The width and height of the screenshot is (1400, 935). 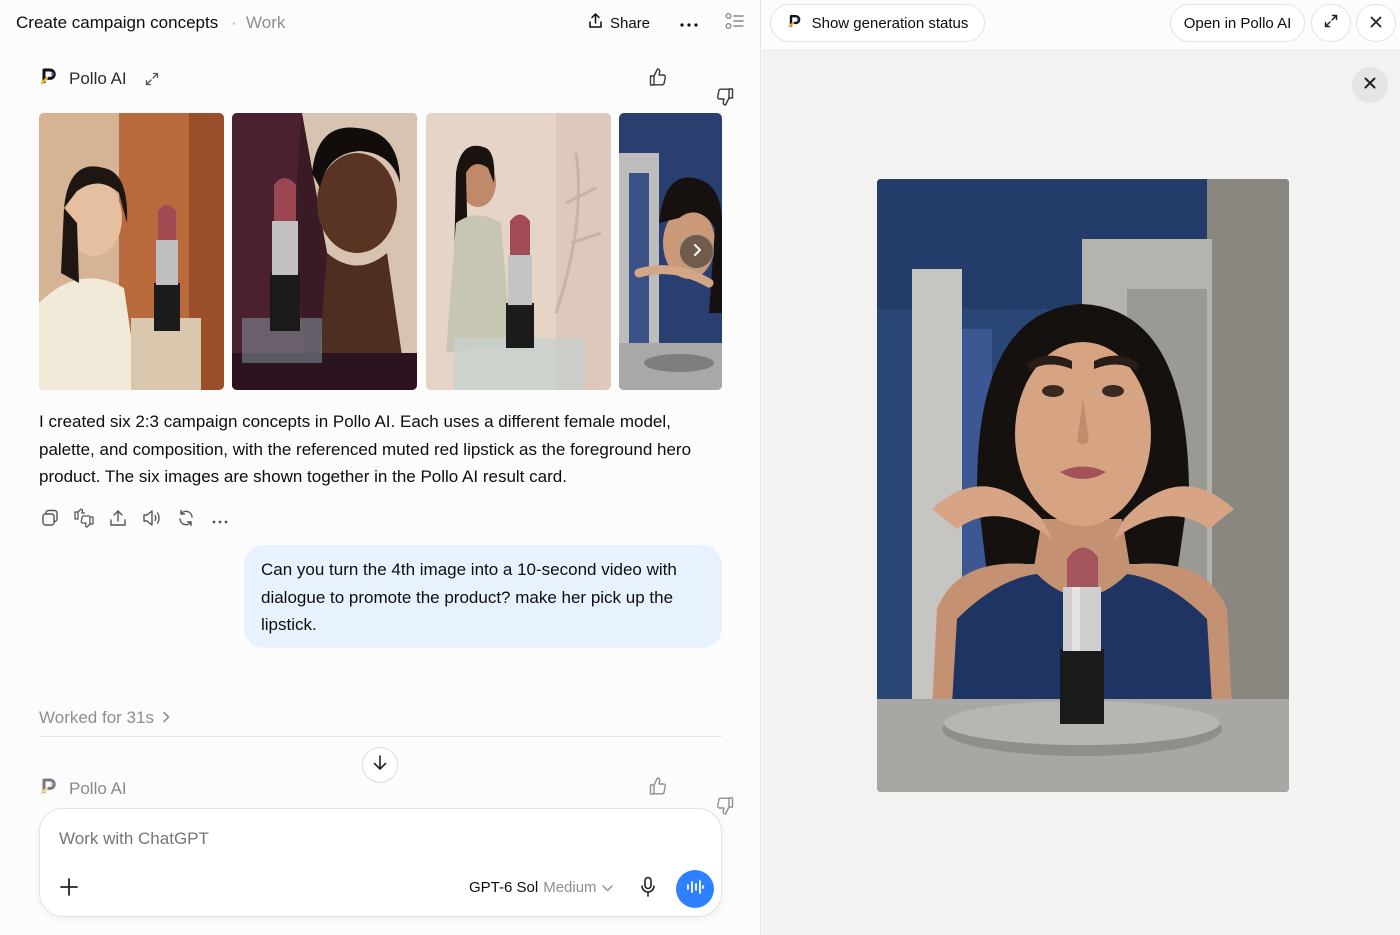 I want to click on chevron-down-icon, so click(x=607, y=887).